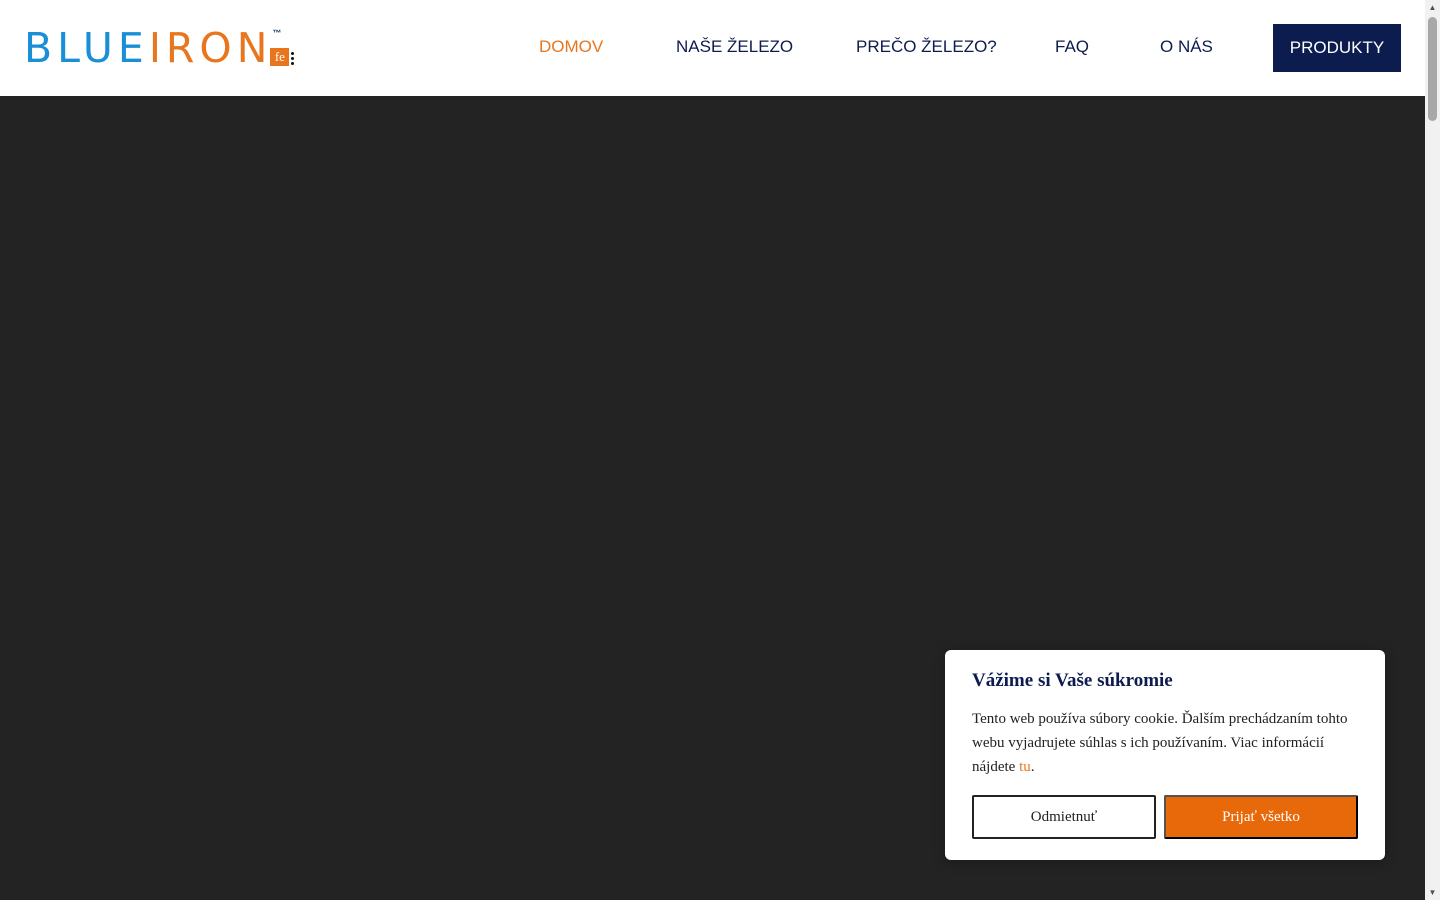  I want to click on nav-item-faq: FAQ, so click(1072, 47).